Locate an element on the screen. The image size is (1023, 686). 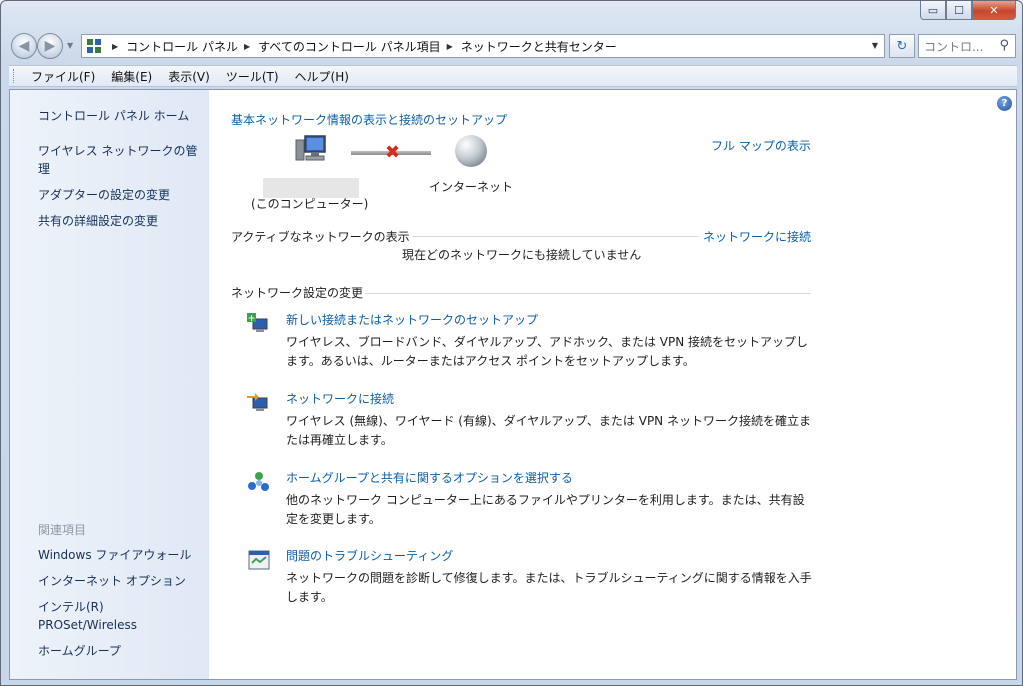
computer-label: (このコンピューター) is located at coordinates (310, 204).